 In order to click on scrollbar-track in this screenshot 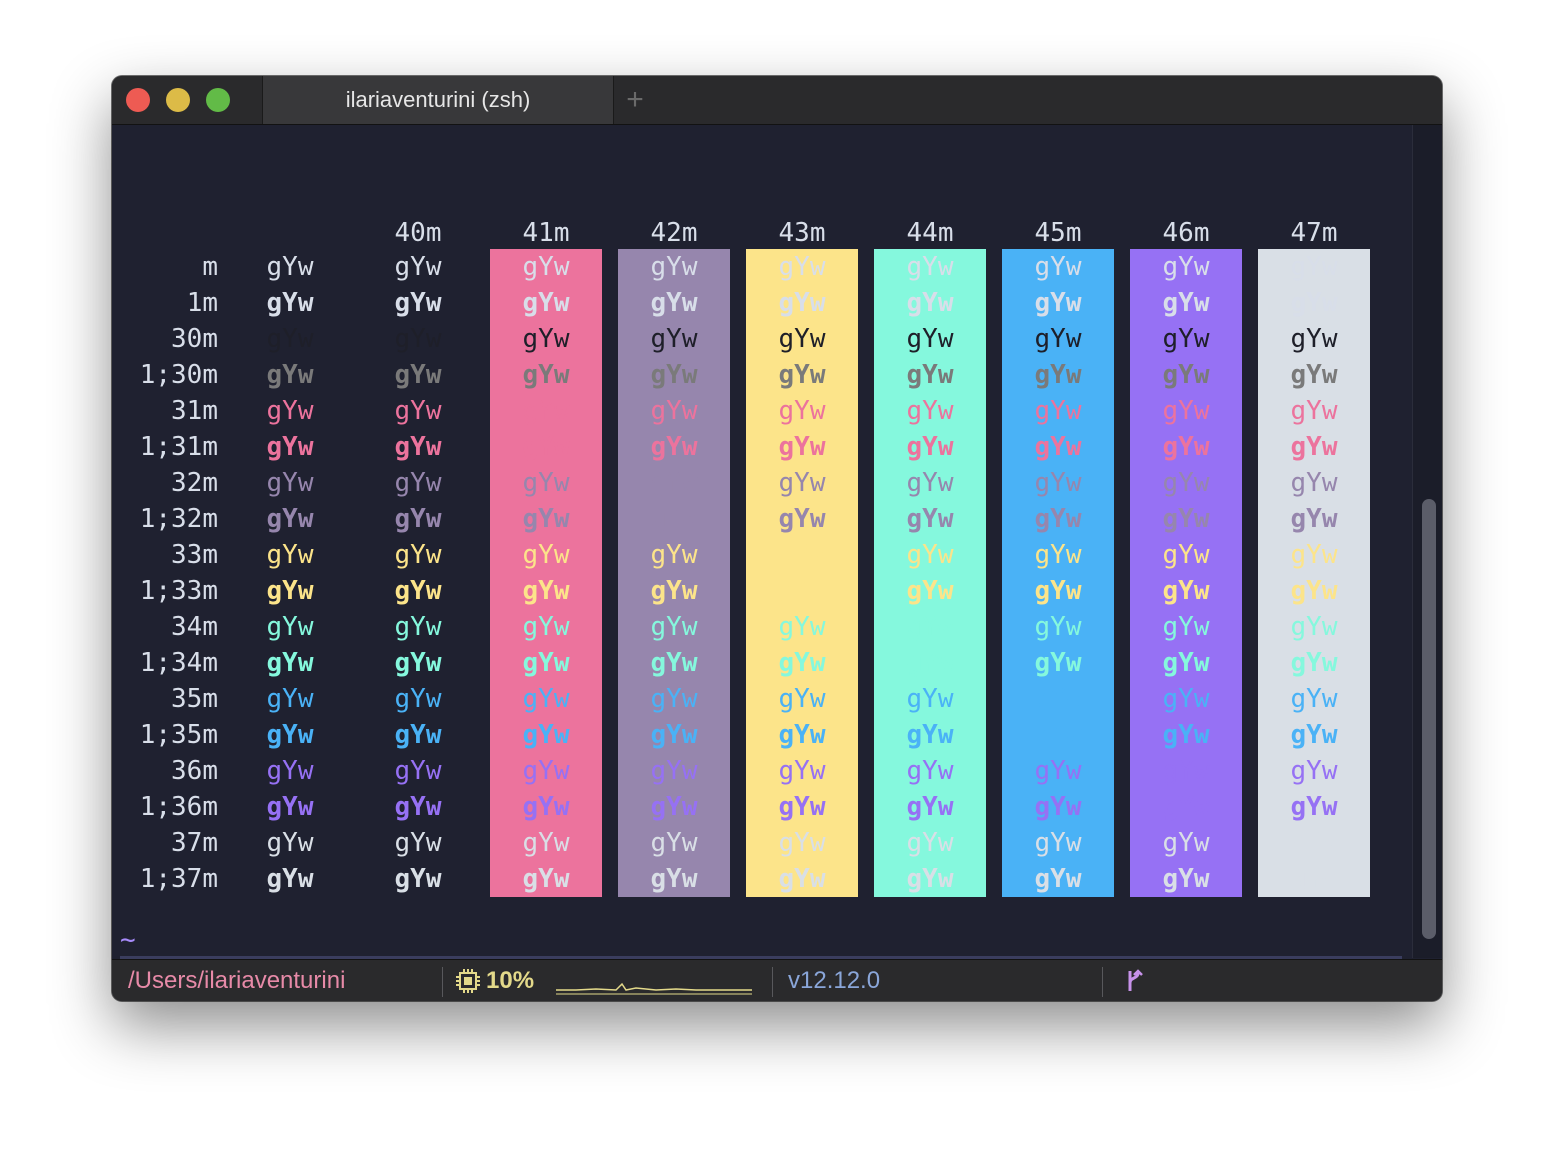, I will do `click(1427, 541)`.